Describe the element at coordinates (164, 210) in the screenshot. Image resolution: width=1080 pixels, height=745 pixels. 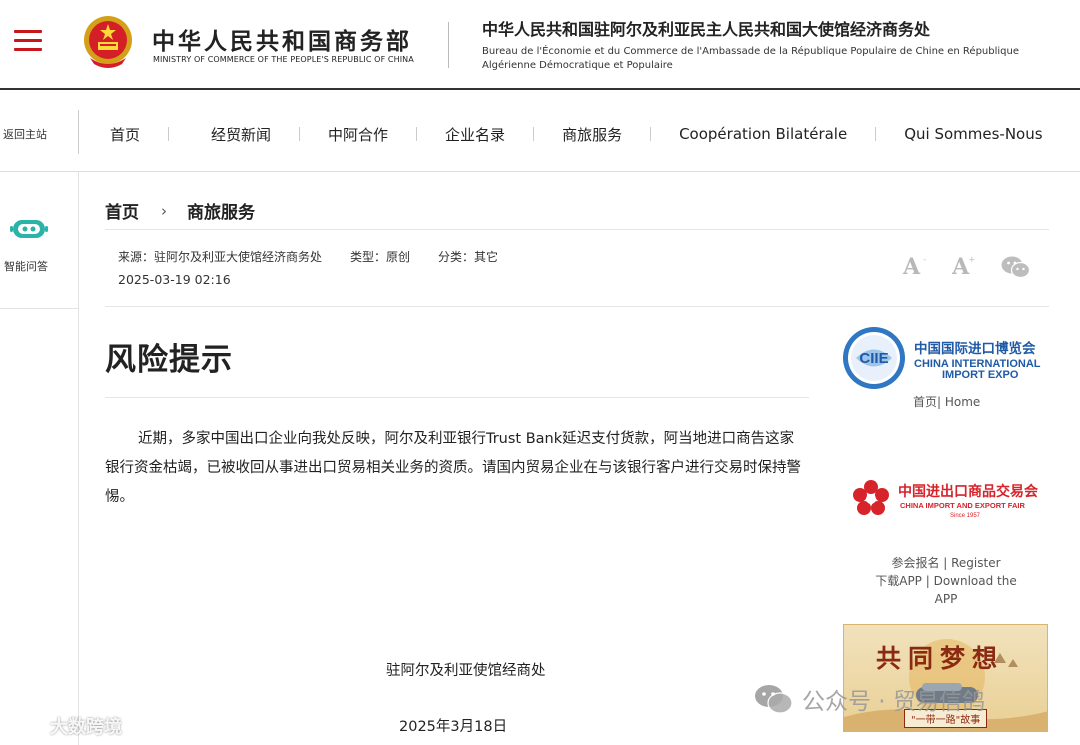
I see `breadcrumb-chevron-icon: ›` at that location.